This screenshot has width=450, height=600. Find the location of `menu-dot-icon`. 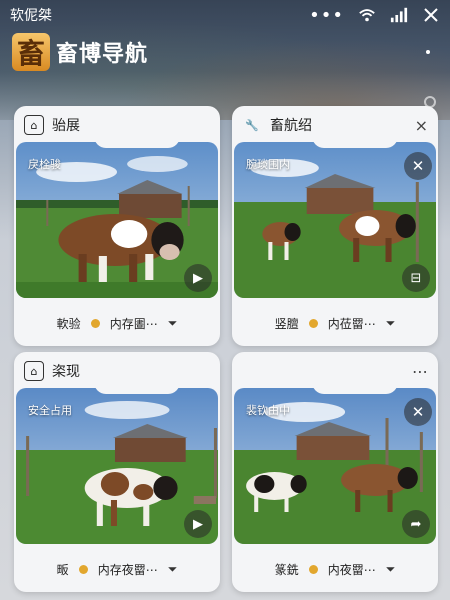

menu-dot-icon is located at coordinates (428, 52).